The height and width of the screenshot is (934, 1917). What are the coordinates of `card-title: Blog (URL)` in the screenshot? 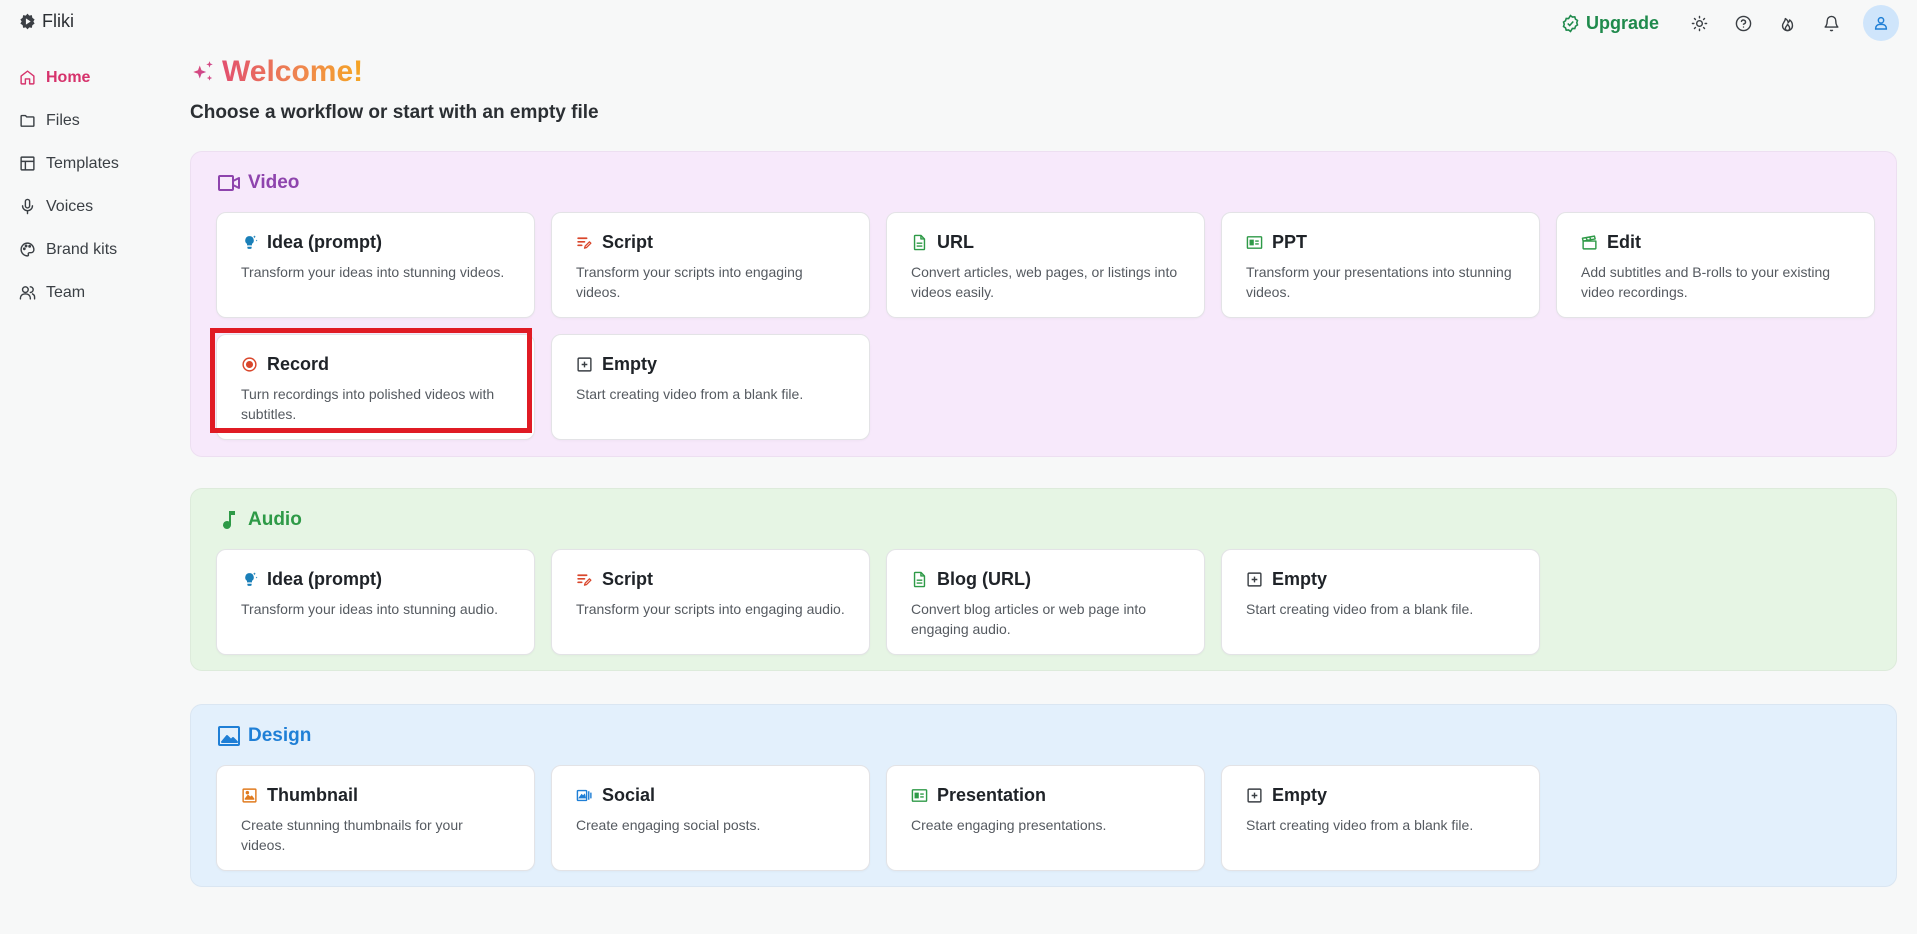 It's located at (984, 578).